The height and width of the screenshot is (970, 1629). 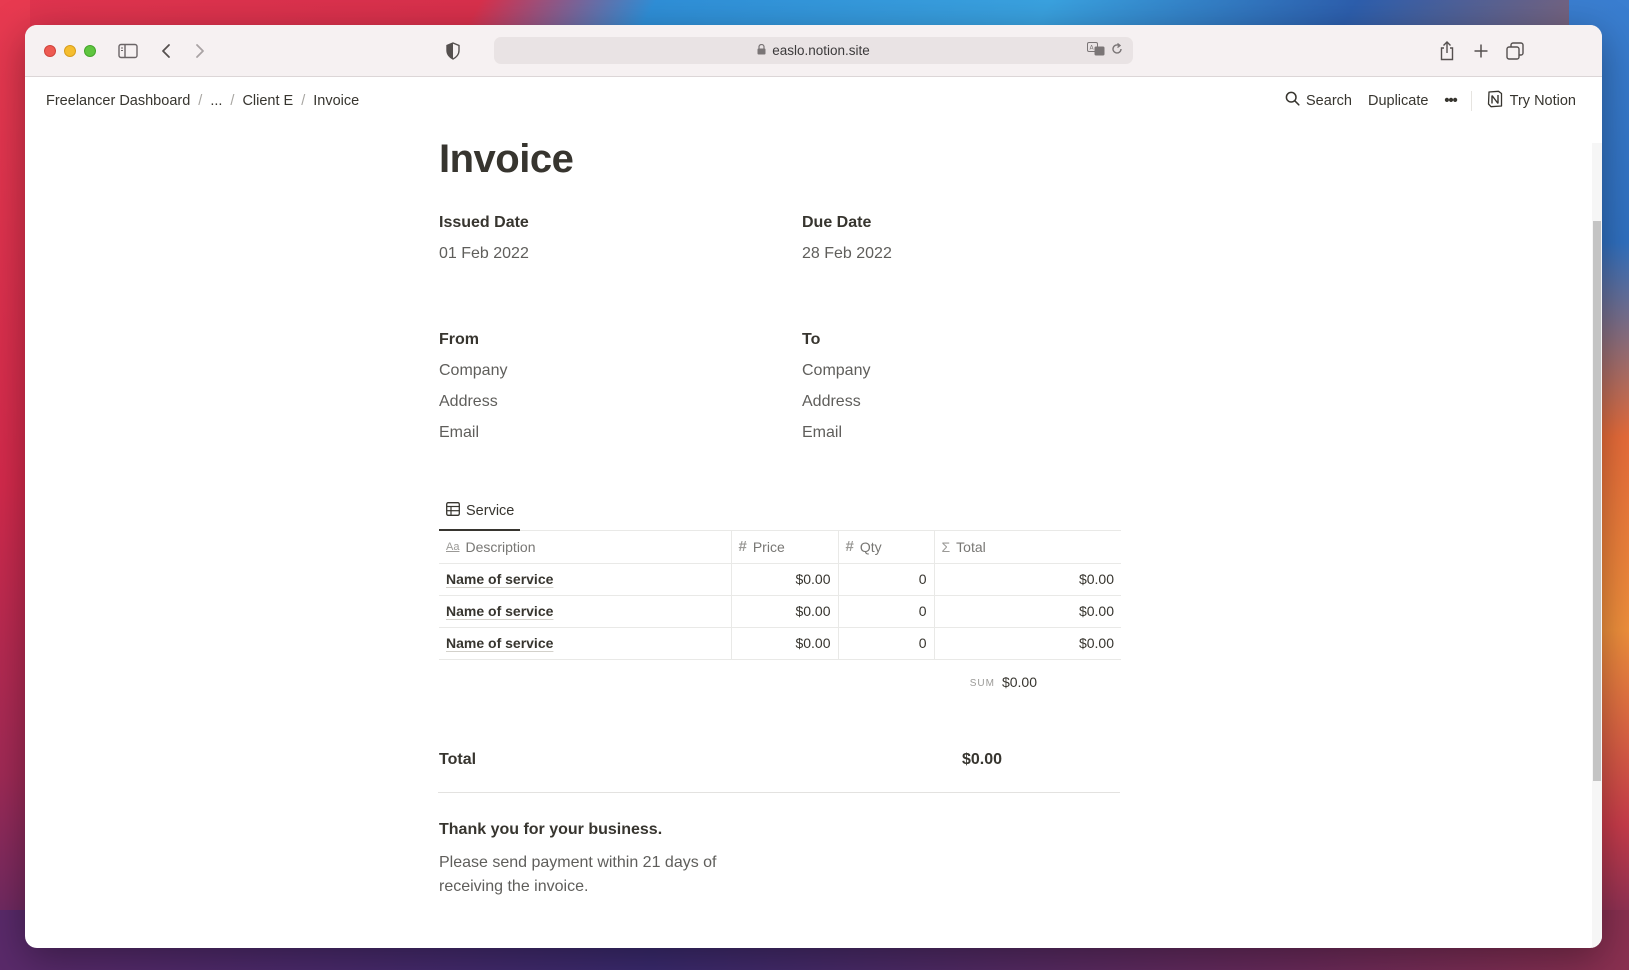 I want to click on from-label: From, so click(x=459, y=339).